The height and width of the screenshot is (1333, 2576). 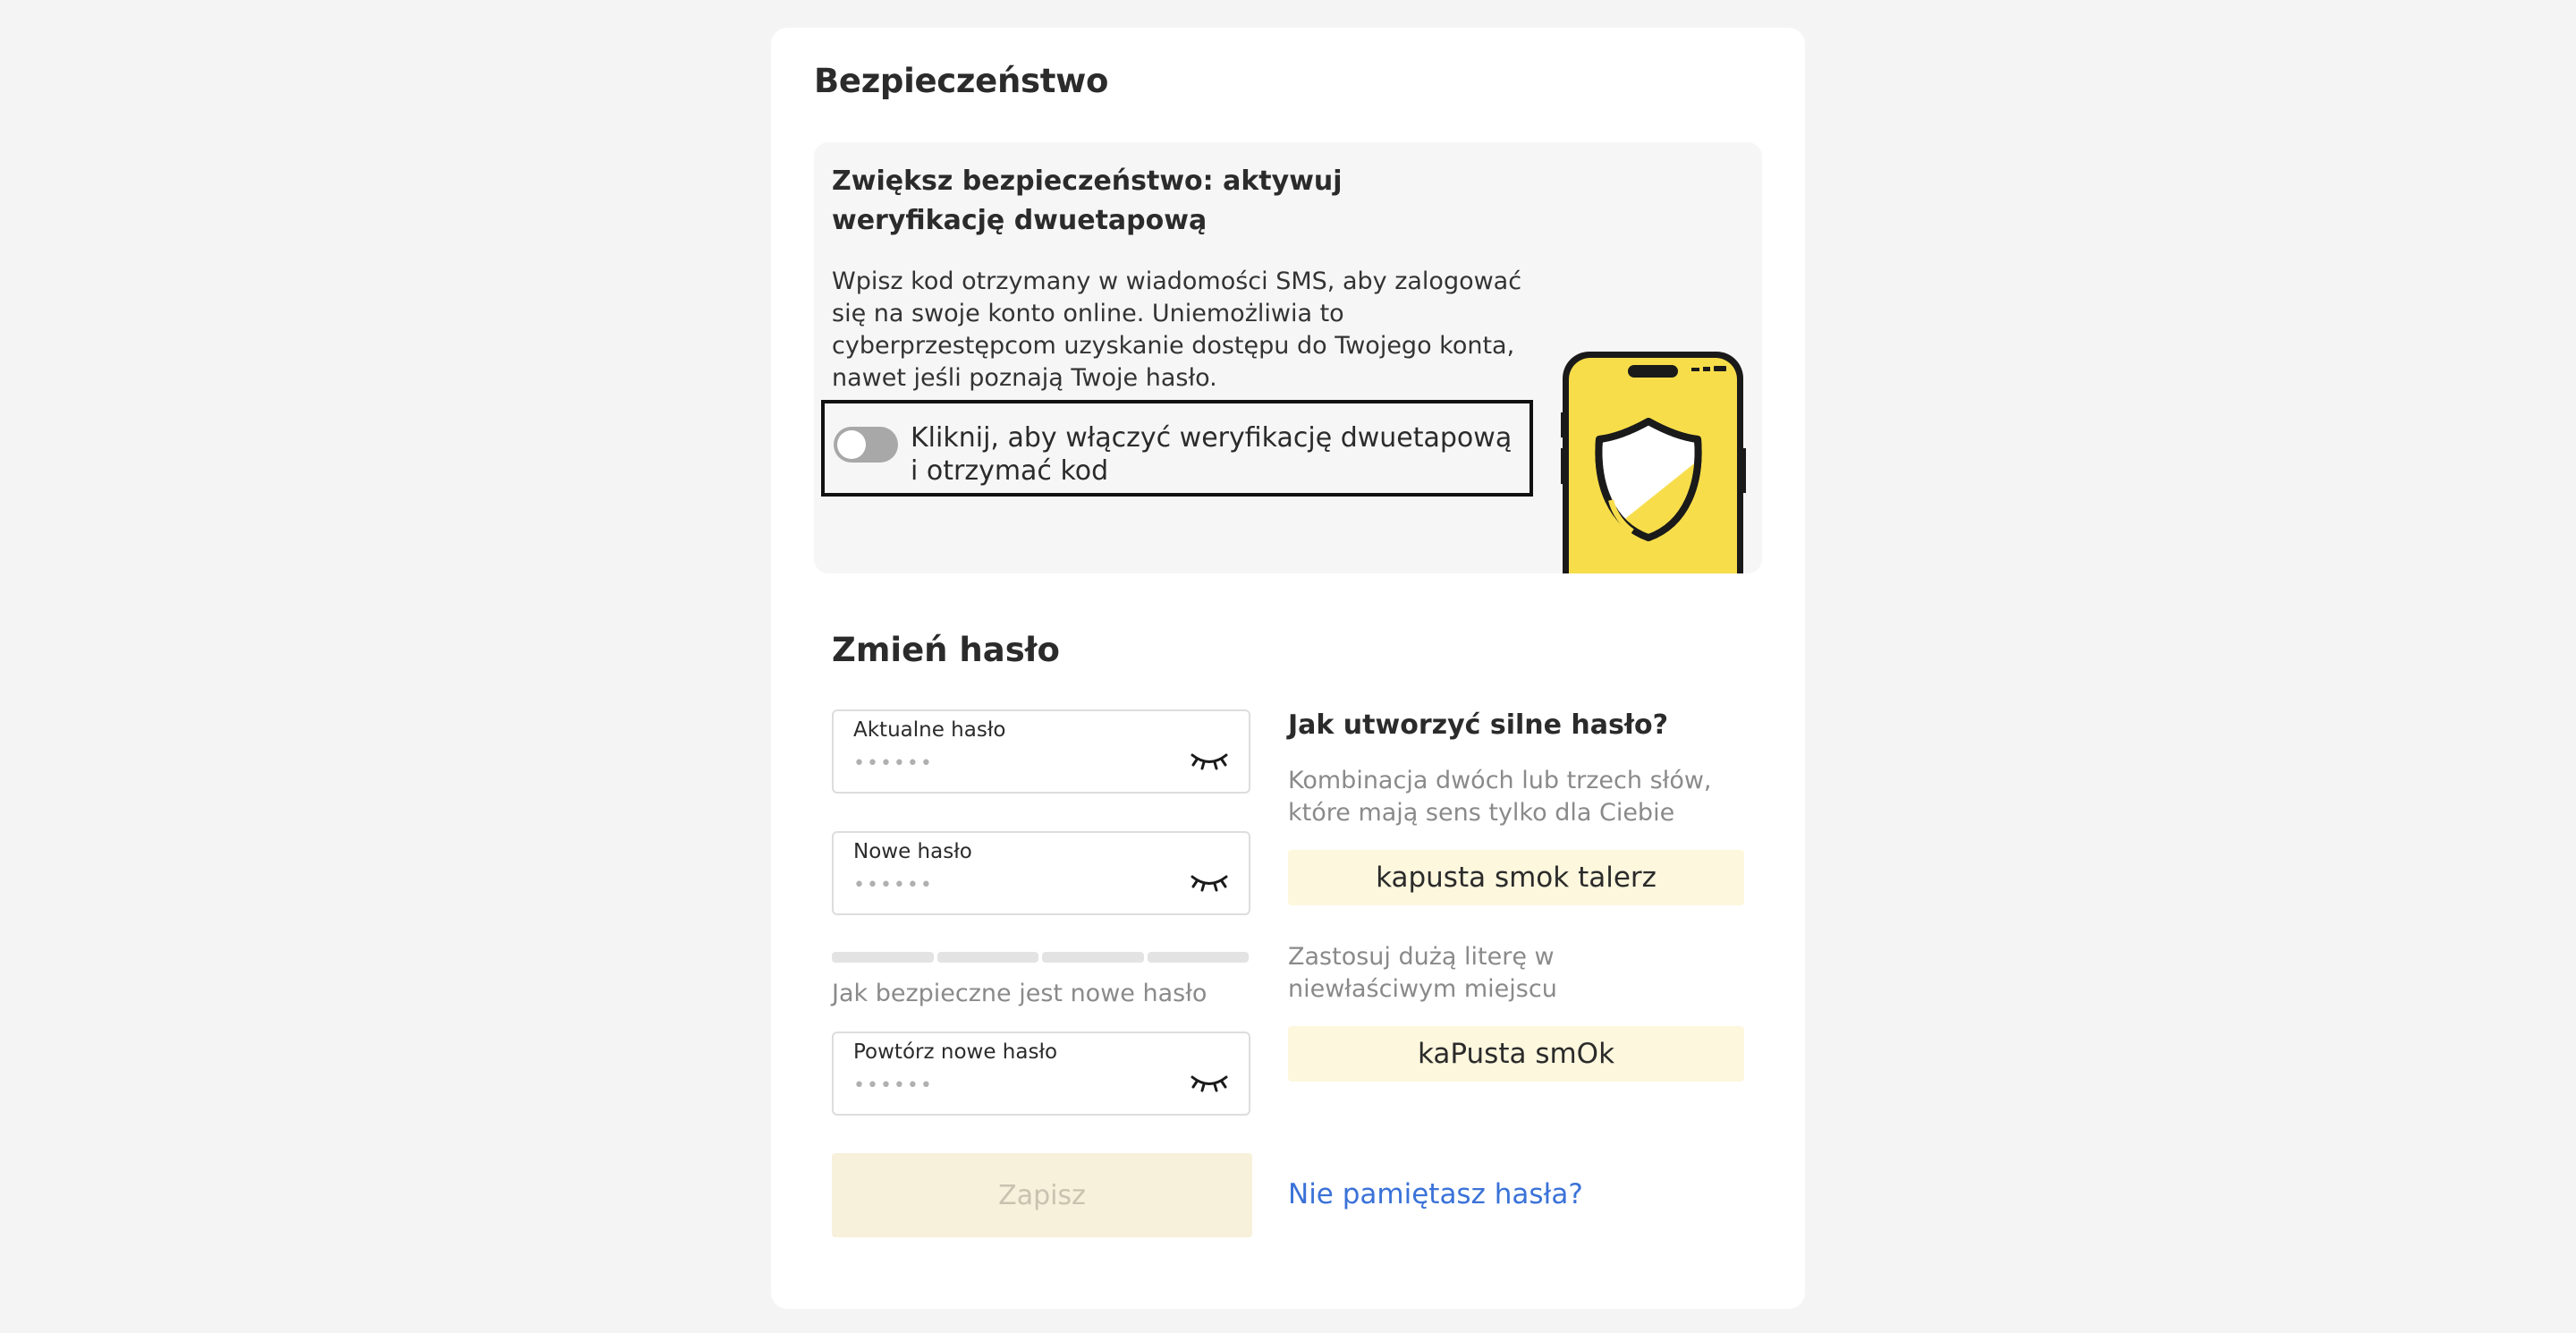 I want to click on tips-title: Jak utworzyć silne hasło?, so click(x=1478, y=725).